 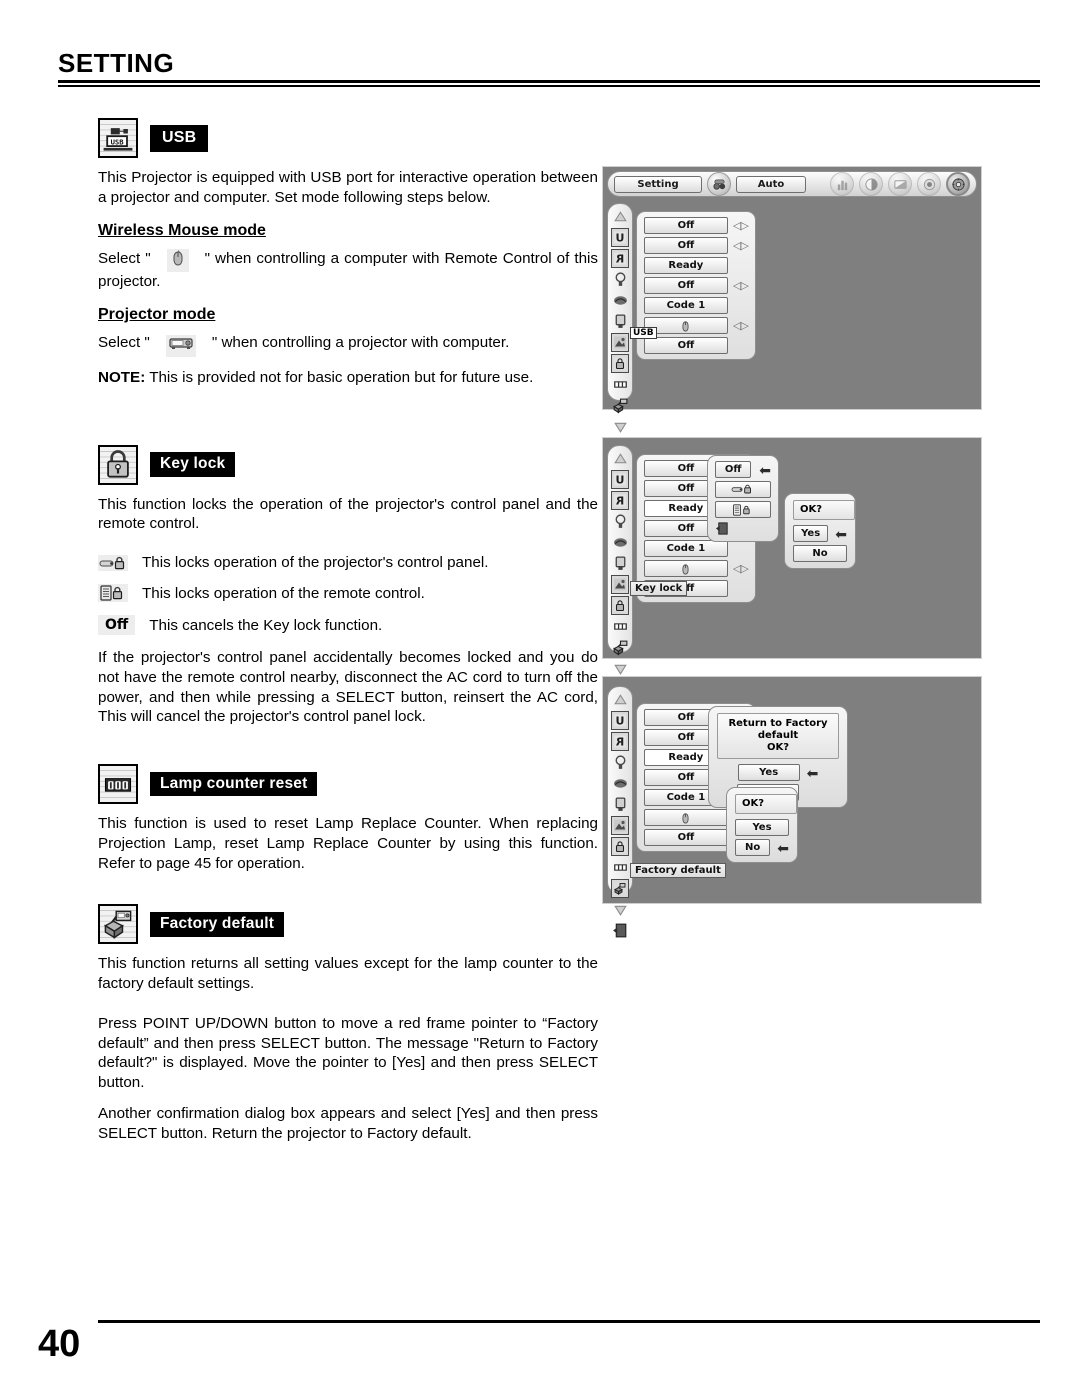 What do you see at coordinates (771, 184) in the screenshot?
I see `menubar-tab-auto: Auto` at bounding box center [771, 184].